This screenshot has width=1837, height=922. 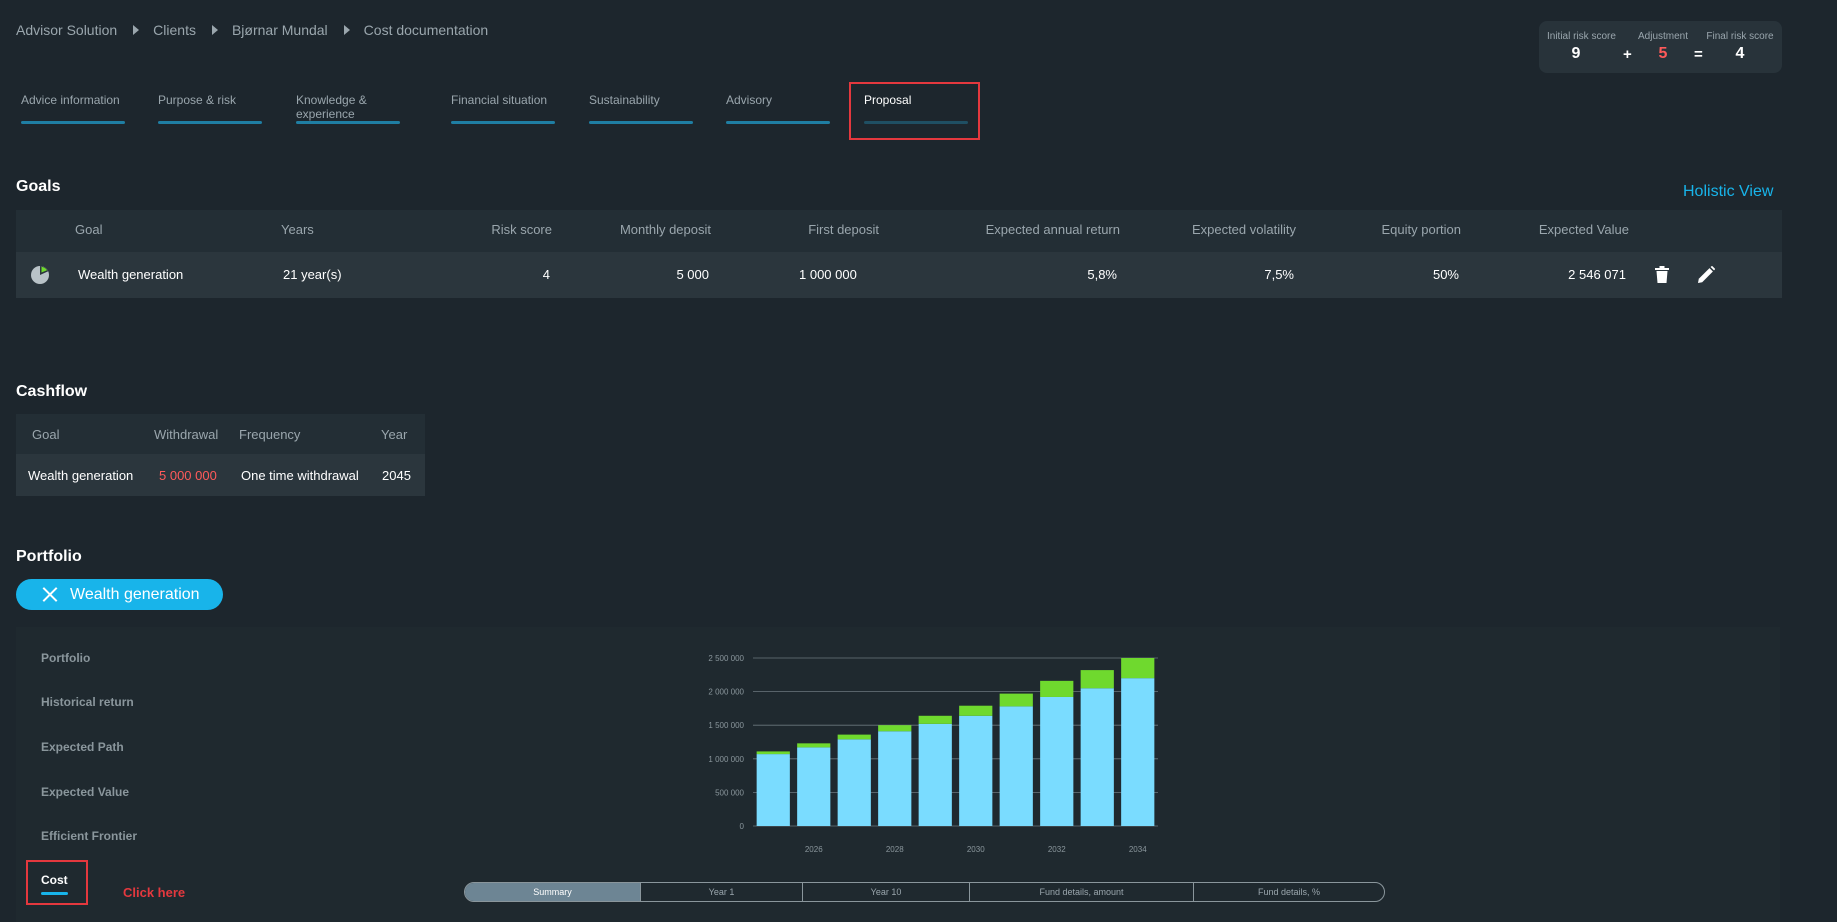 I want to click on goal-expected-annual-return: 5,8%, so click(x=1102, y=274).